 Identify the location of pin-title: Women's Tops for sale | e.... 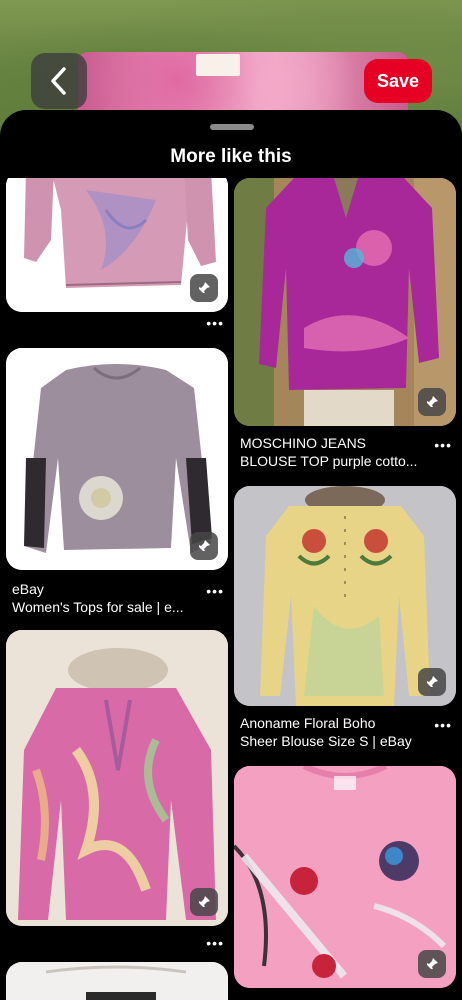
(98, 607).